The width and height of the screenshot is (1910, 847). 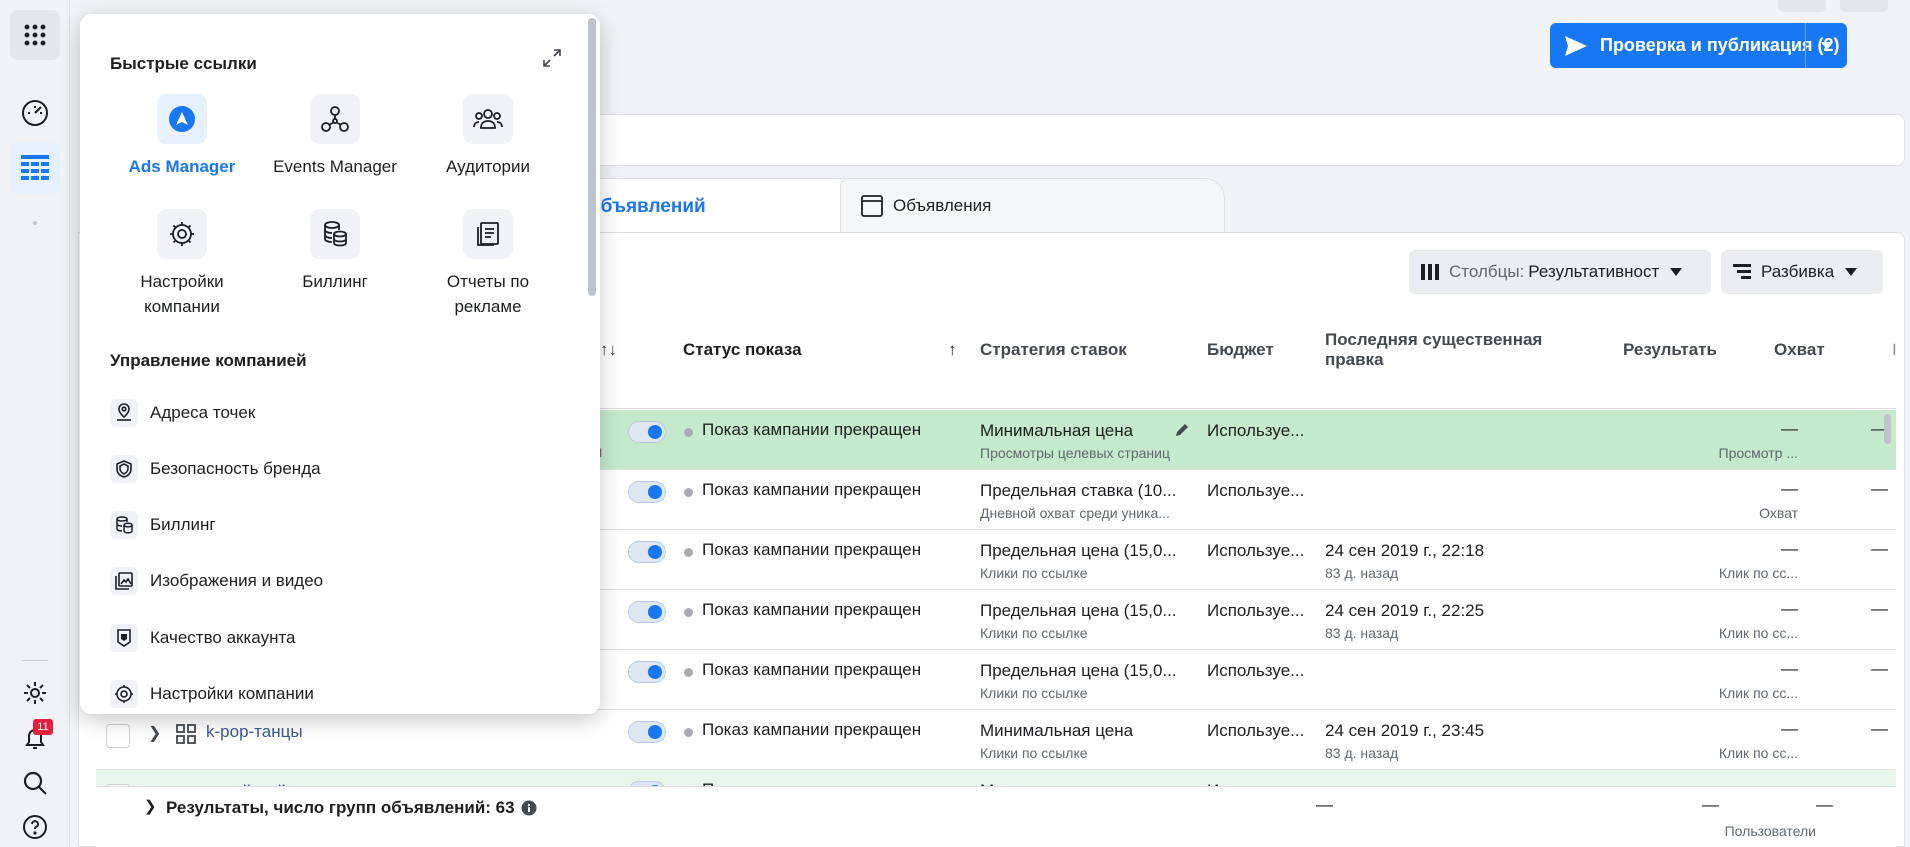 I want to click on quick-link-ads-manager: Ads Manager, so click(x=182, y=136).